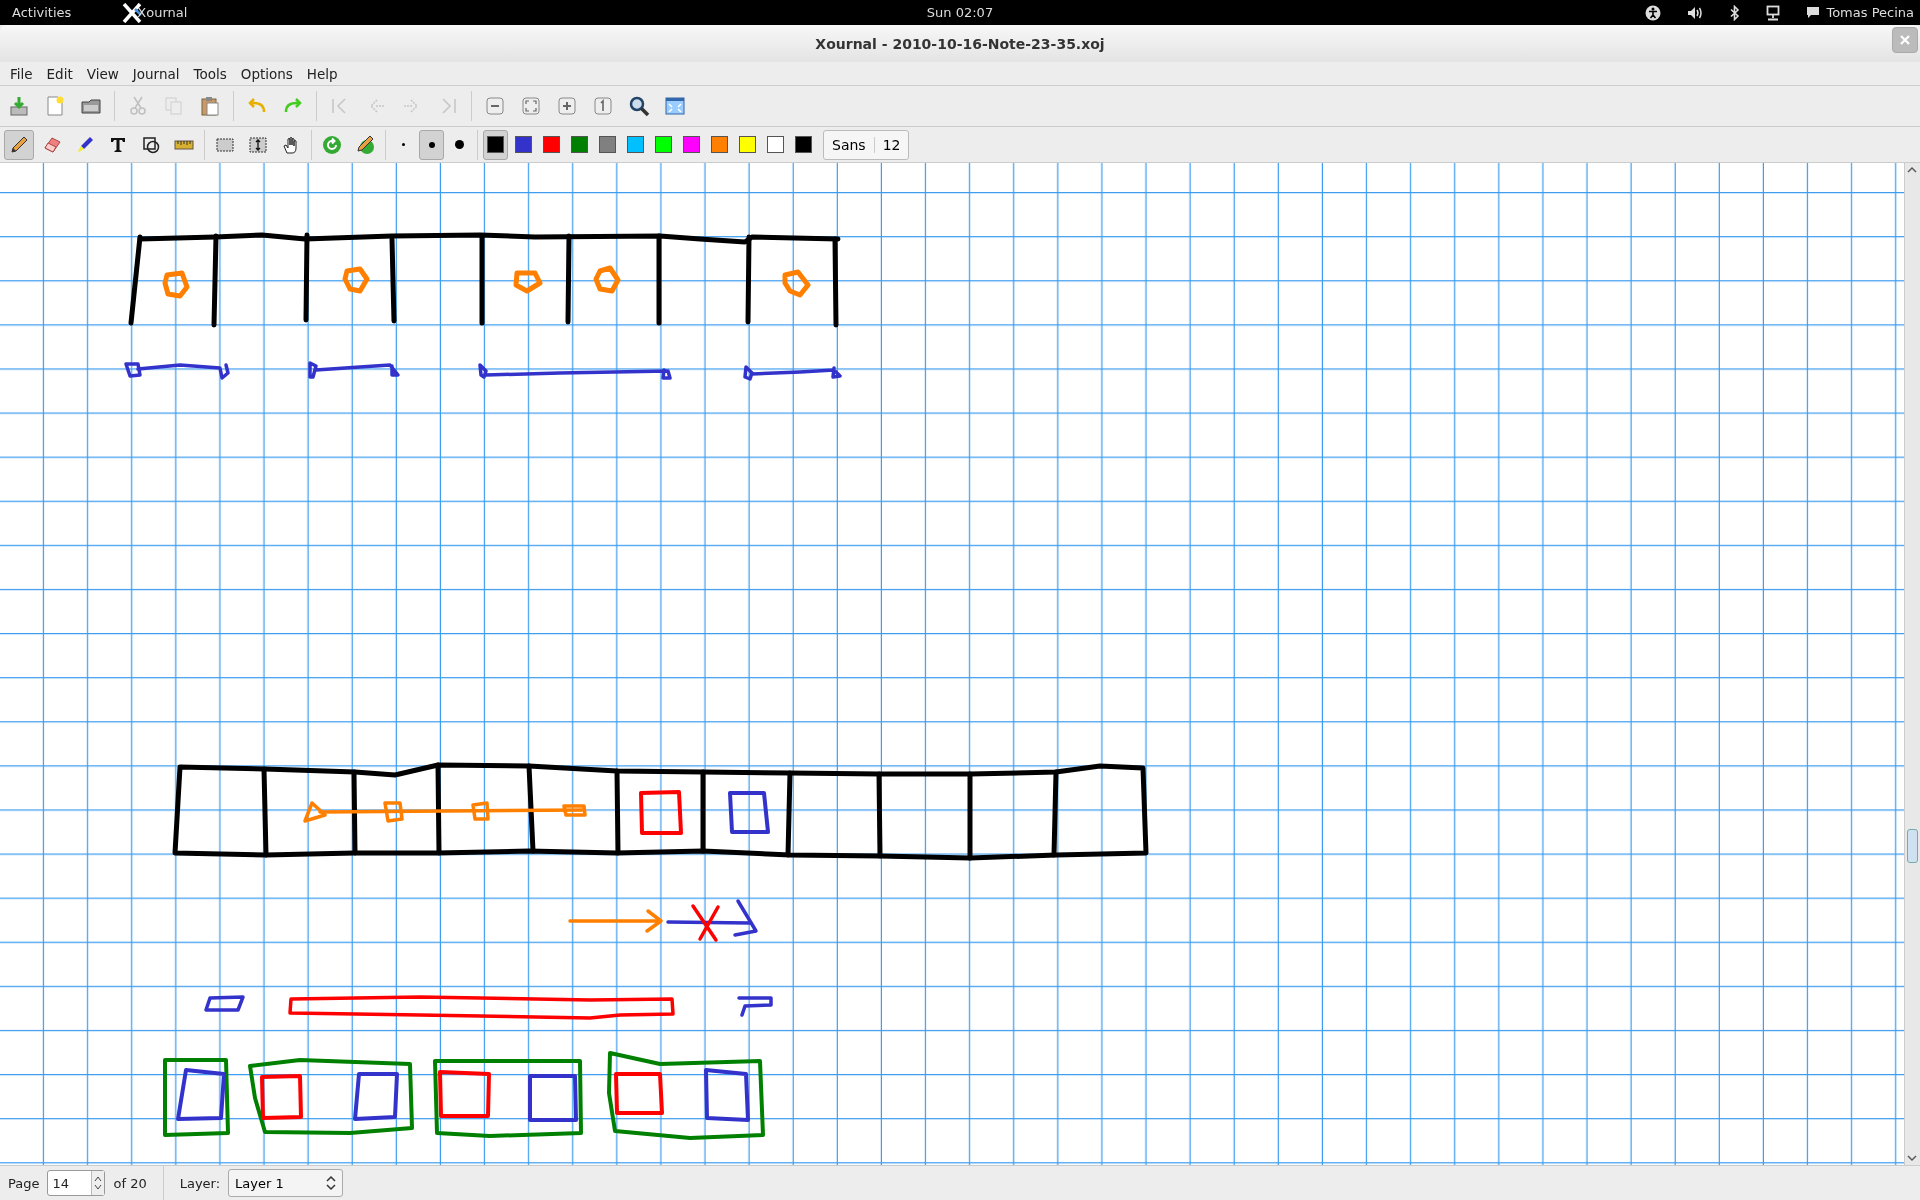 This screenshot has height=1200, width=1920. I want to click on zoom-out-icon, so click(495, 106).